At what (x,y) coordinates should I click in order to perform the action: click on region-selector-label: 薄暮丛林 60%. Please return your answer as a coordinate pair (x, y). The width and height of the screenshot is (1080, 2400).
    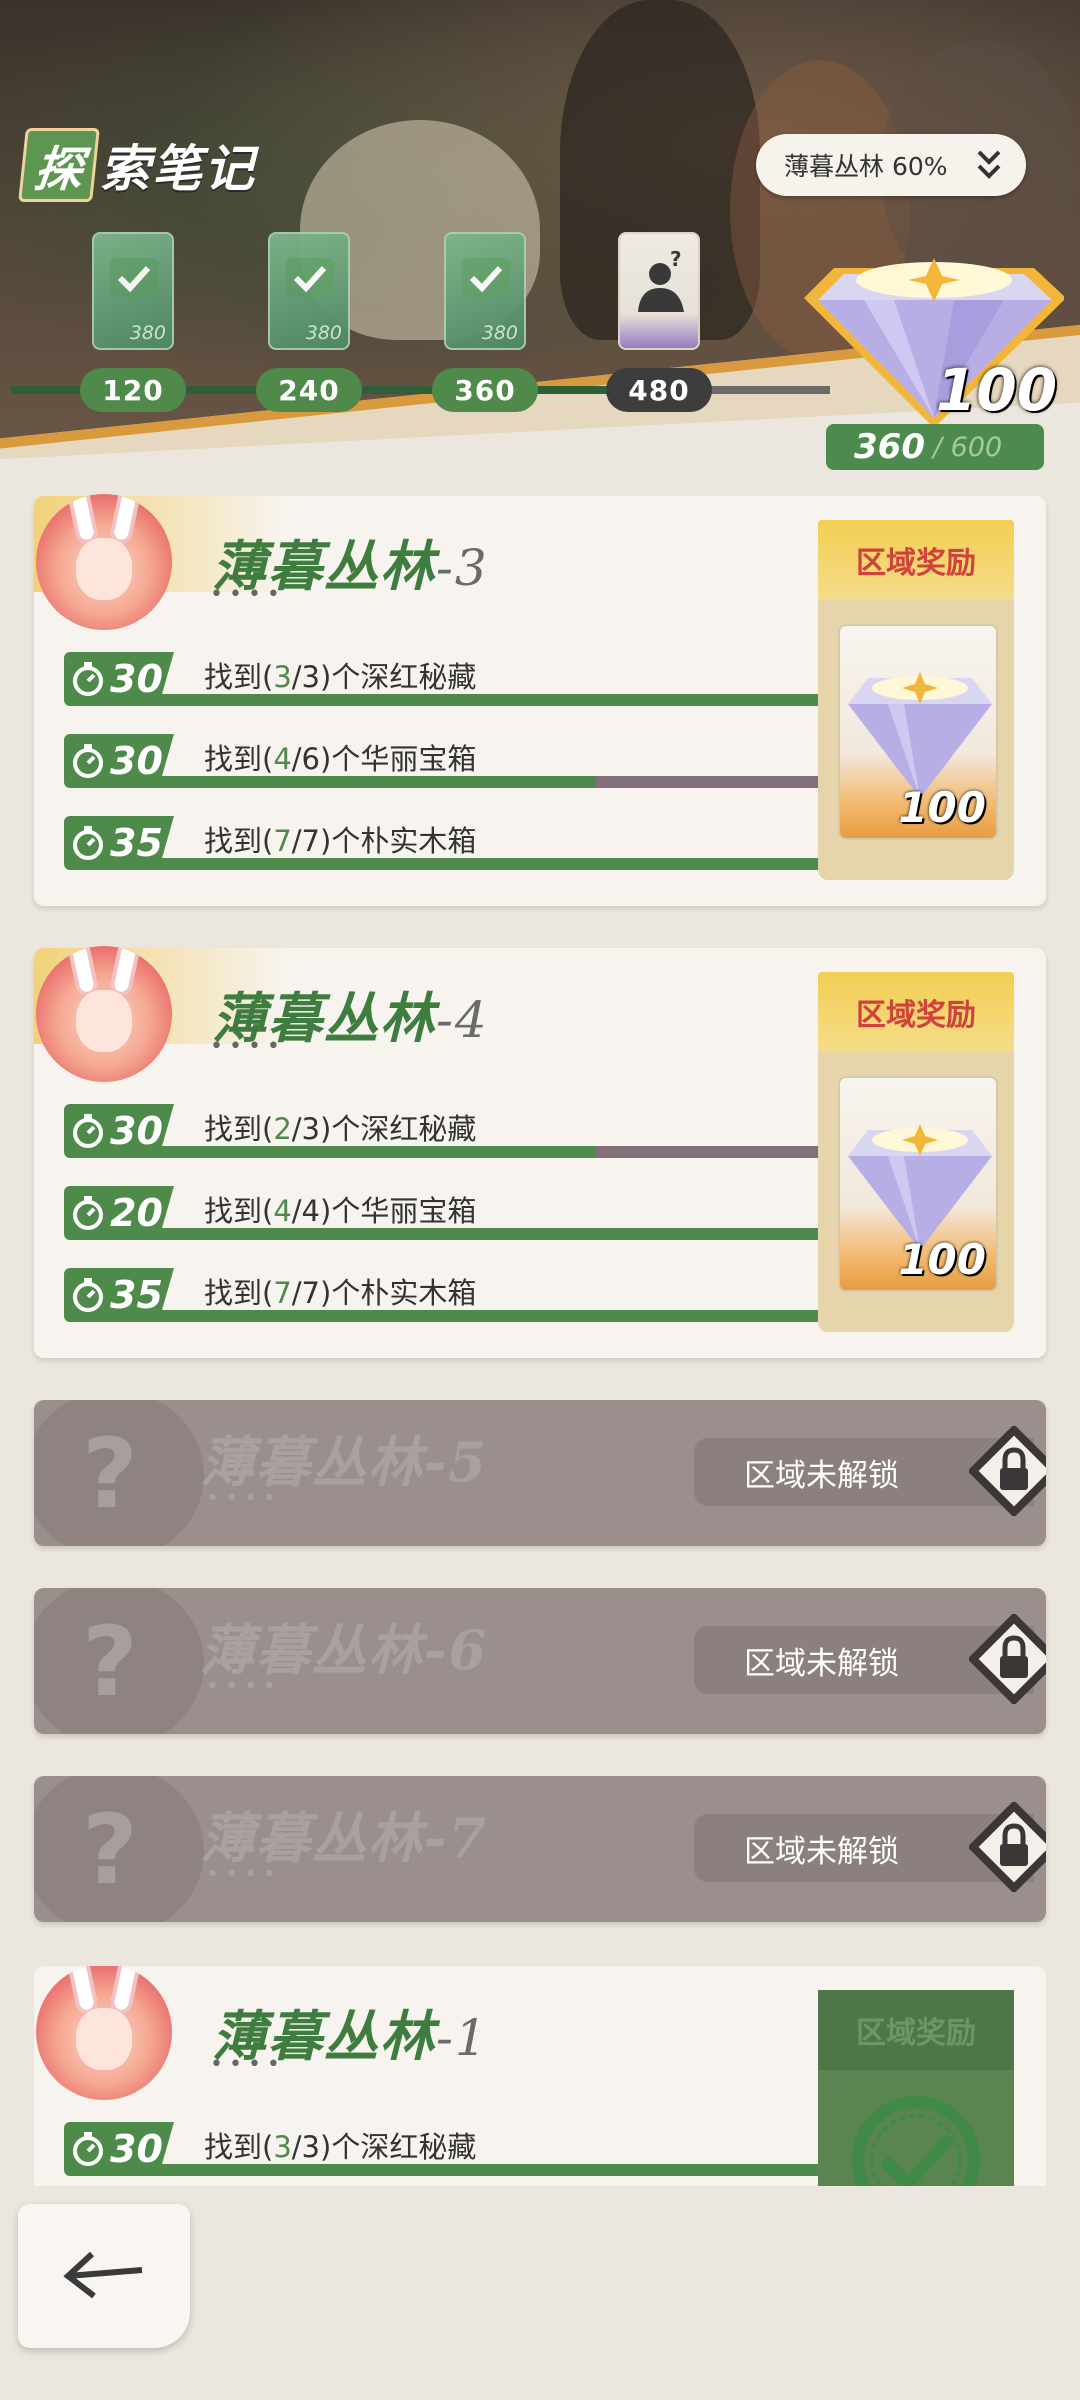
    Looking at the image, I should click on (866, 166).